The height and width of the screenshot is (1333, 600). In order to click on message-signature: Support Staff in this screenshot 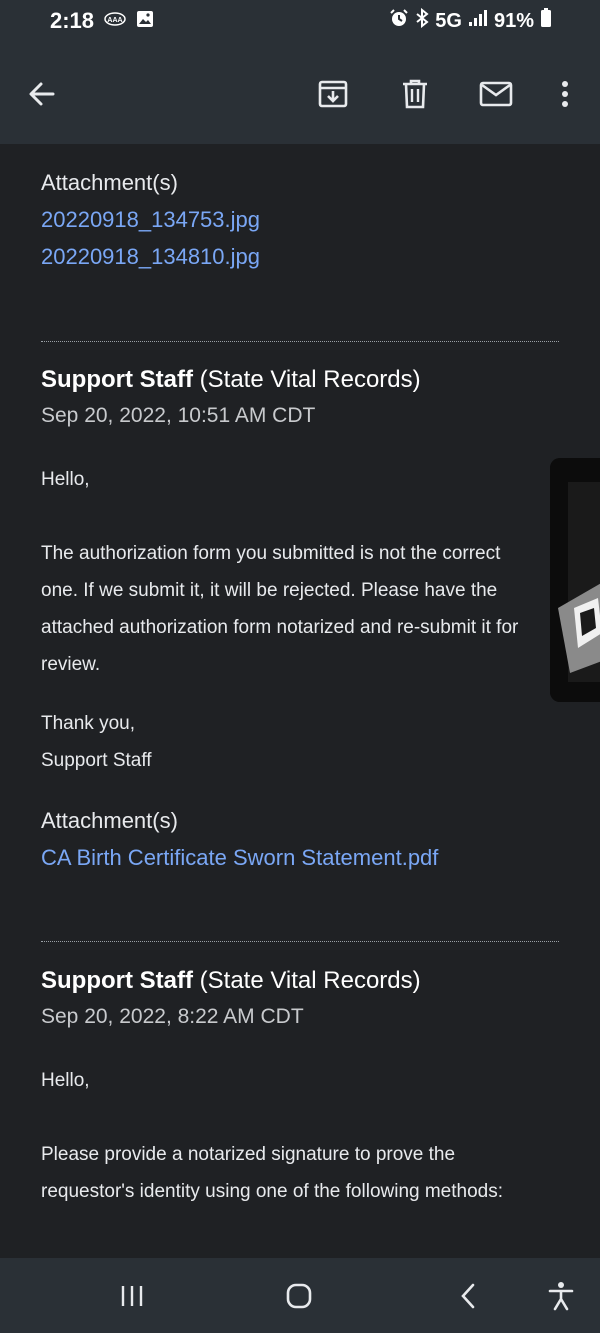, I will do `click(96, 760)`.